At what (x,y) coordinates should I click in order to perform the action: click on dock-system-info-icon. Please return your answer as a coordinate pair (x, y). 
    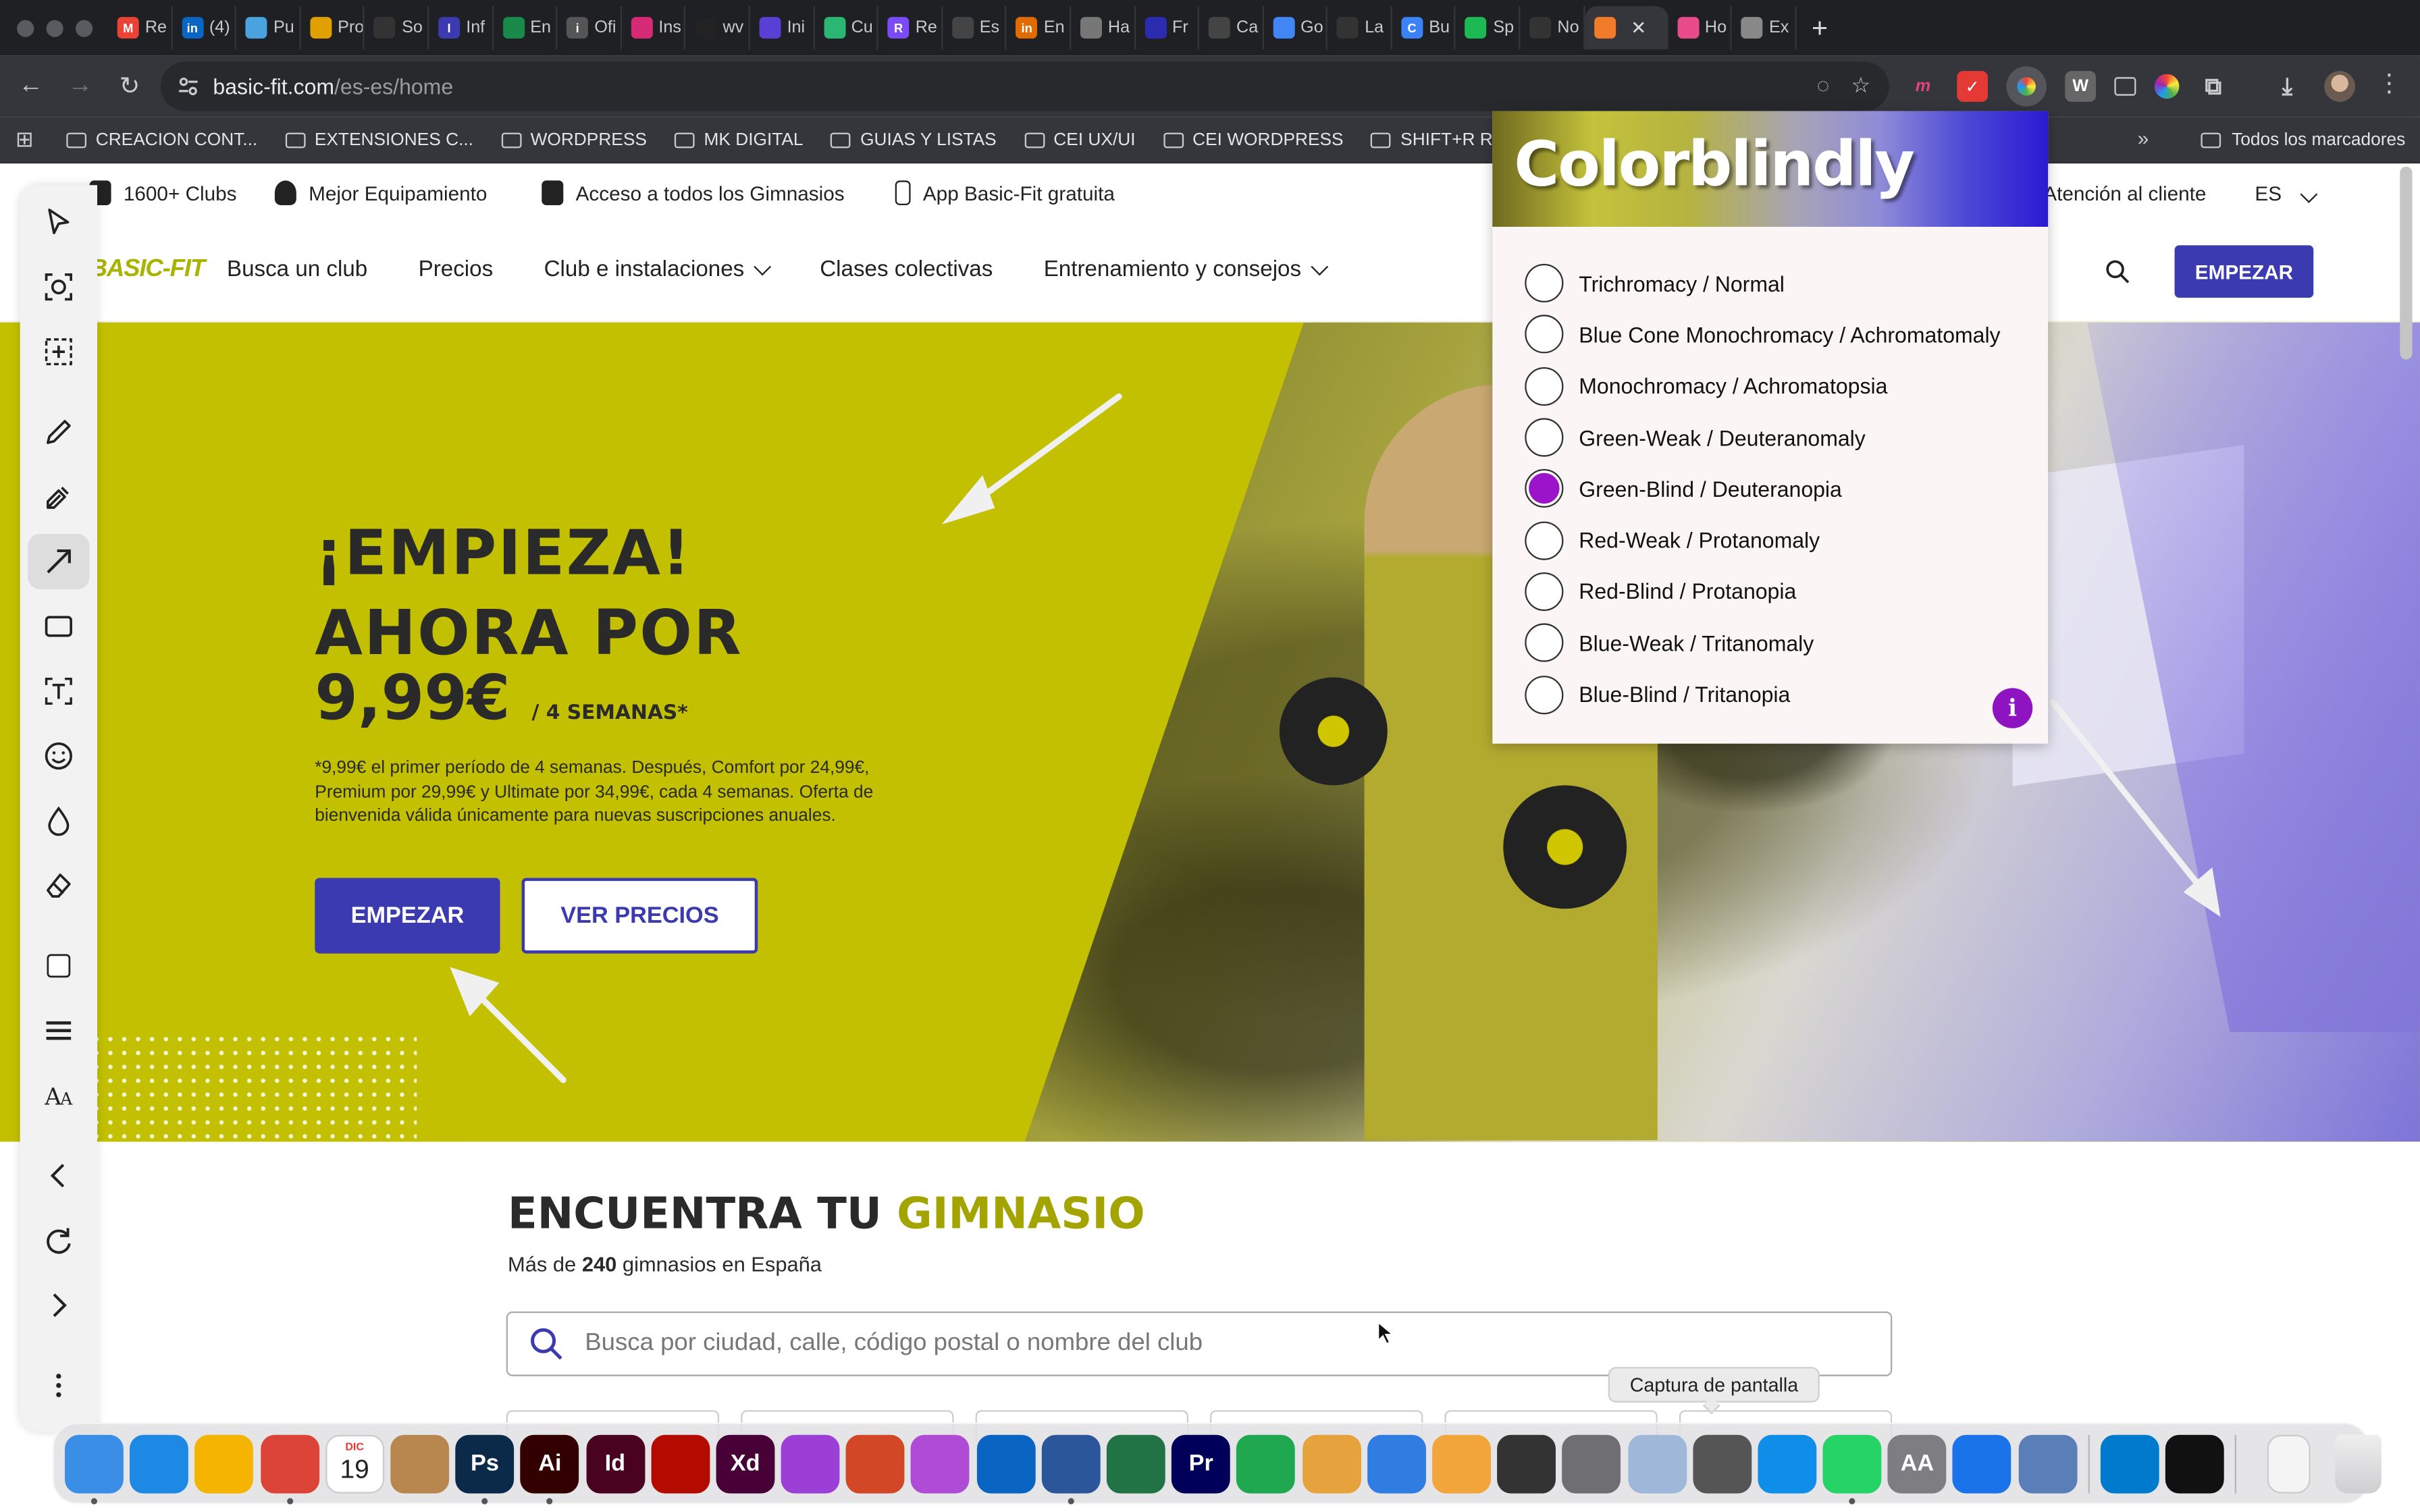
    Looking at the image, I should click on (2047, 1463).